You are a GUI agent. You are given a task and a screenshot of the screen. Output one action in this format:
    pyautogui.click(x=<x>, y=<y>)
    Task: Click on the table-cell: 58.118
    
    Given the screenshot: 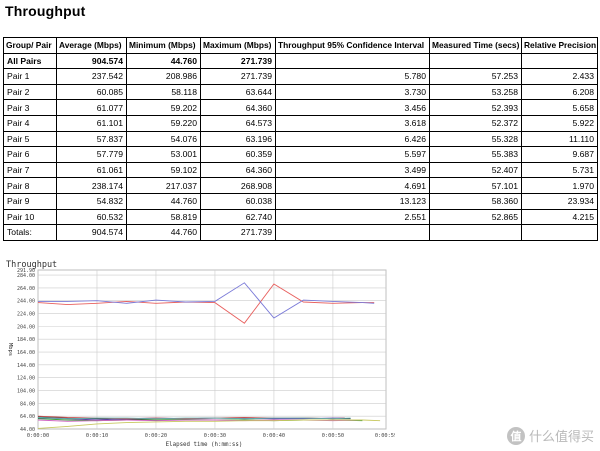 What is the action you would take?
    pyautogui.click(x=163, y=92)
    